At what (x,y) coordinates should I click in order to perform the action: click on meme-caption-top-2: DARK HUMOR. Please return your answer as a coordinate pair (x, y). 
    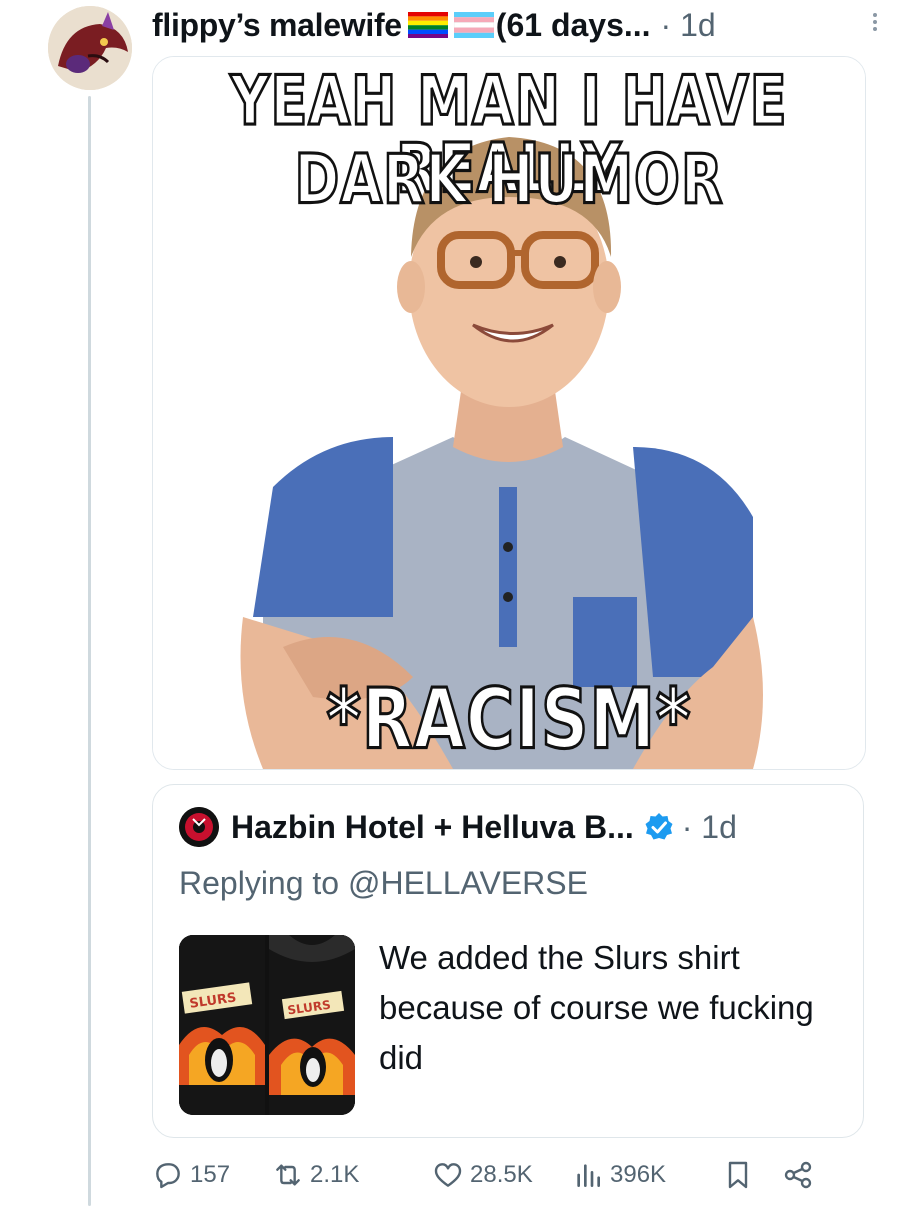
    Looking at the image, I should click on (508, 179).